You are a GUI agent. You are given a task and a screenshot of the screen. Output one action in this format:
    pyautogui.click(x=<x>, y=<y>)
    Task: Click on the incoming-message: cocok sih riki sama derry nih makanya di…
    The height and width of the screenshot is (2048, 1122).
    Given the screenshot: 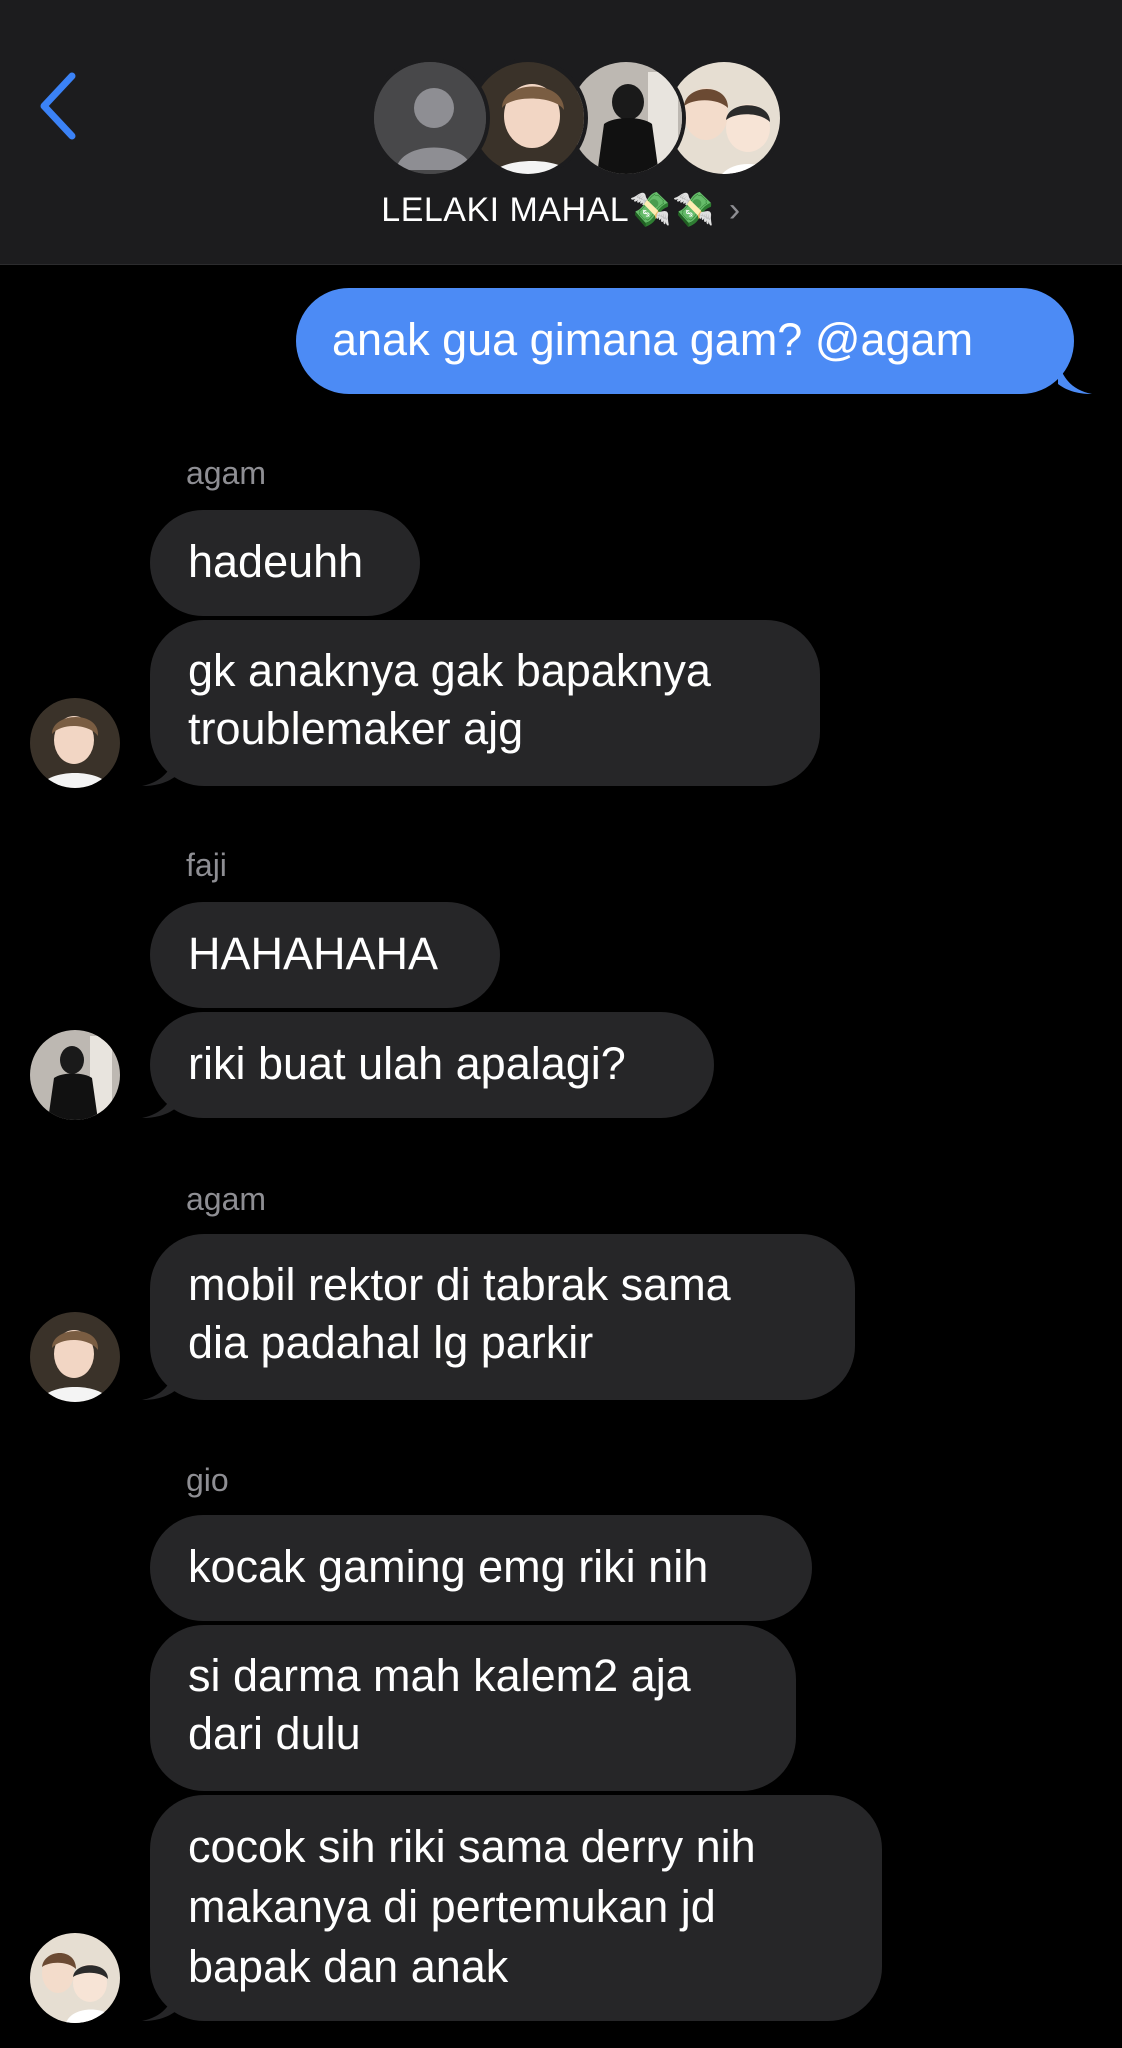 What is the action you would take?
    pyautogui.click(x=516, y=1908)
    